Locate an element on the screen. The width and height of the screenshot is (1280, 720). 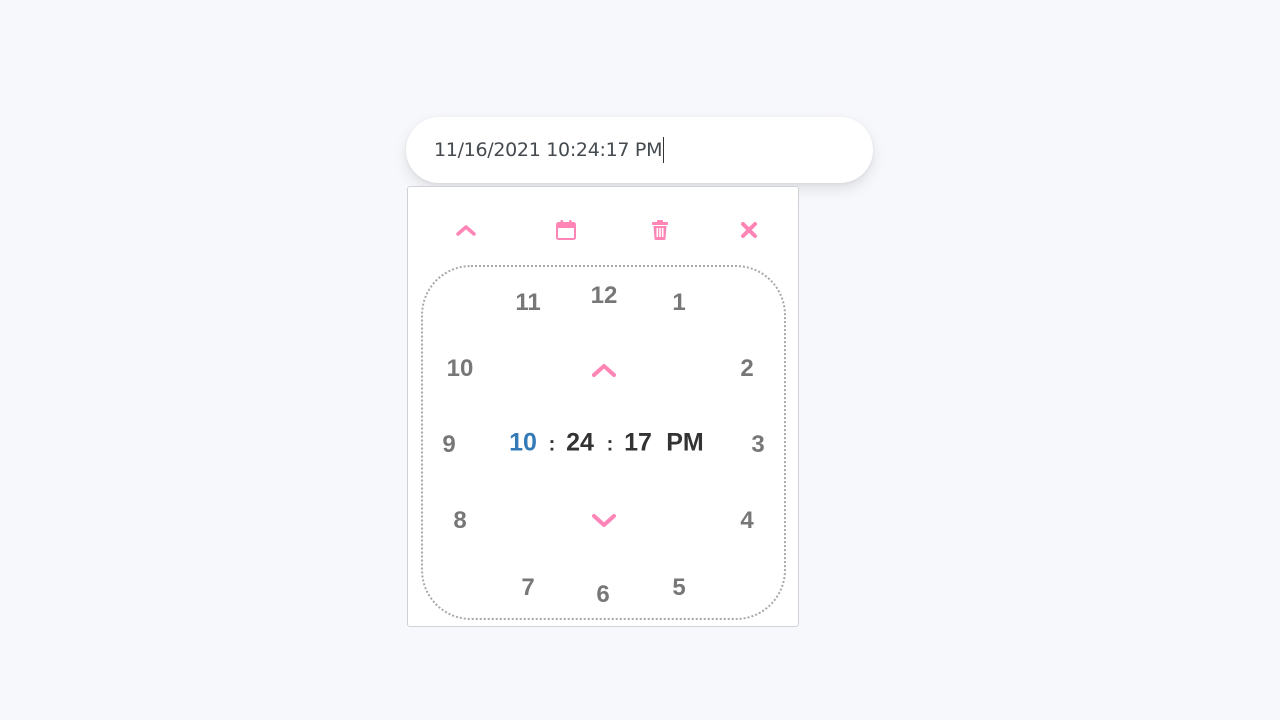
clock-hour-8: 8 is located at coordinates (459, 521).